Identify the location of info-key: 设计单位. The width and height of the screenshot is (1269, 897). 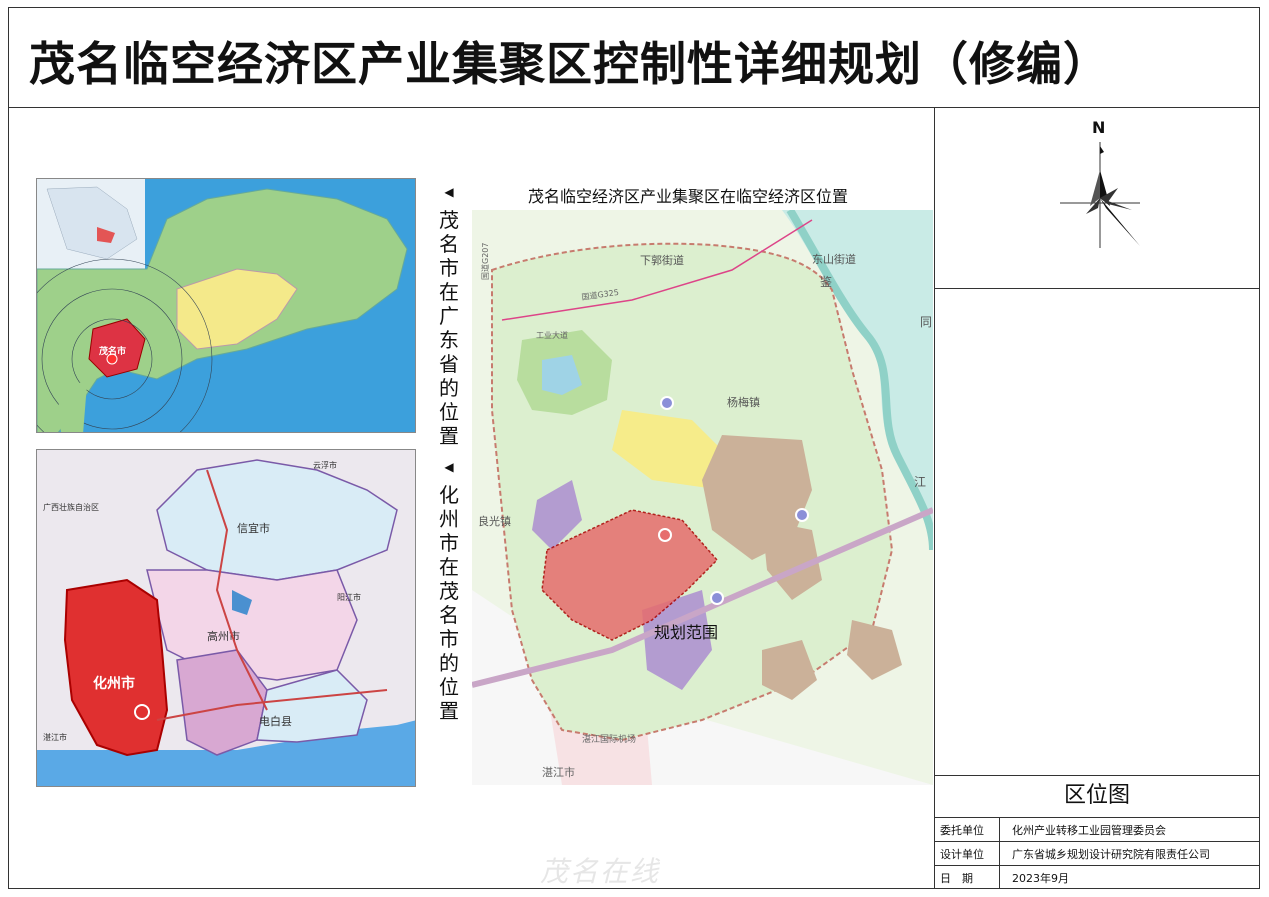
(967, 853).